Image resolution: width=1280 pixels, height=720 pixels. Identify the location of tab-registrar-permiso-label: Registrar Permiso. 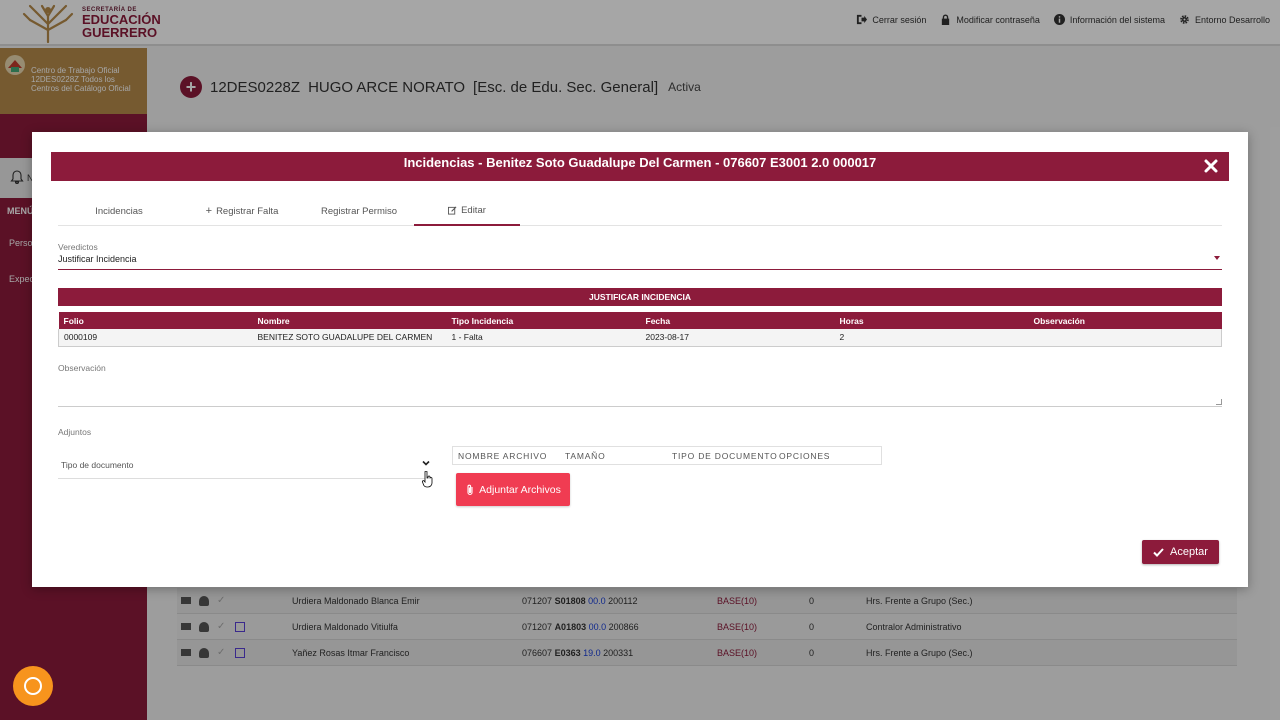
(359, 211).